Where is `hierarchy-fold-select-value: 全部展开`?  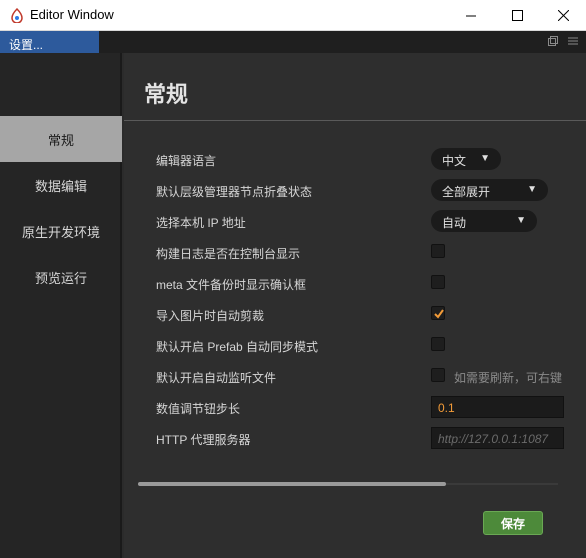
hierarchy-fold-select-value: 全部展开 is located at coordinates (466, 192).